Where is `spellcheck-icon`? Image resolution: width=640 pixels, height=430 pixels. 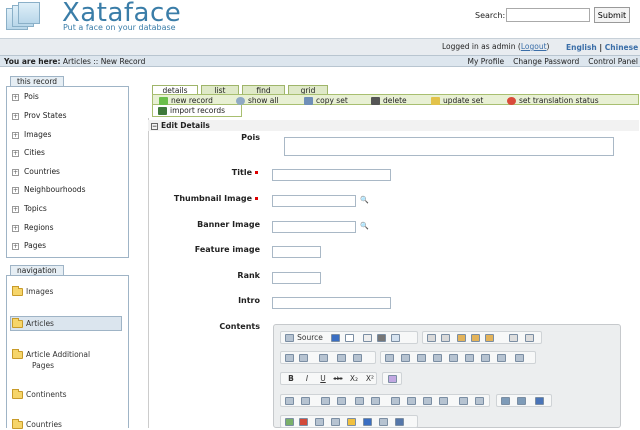
spellcheck-icon is located at coordinates (341, 358).